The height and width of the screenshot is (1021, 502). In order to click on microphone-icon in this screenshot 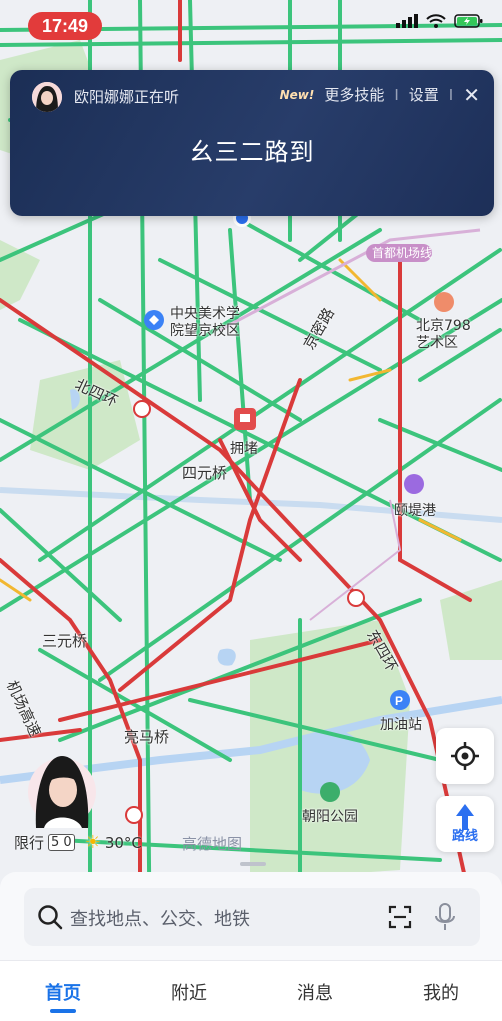, I will do `click(445, 917)`.